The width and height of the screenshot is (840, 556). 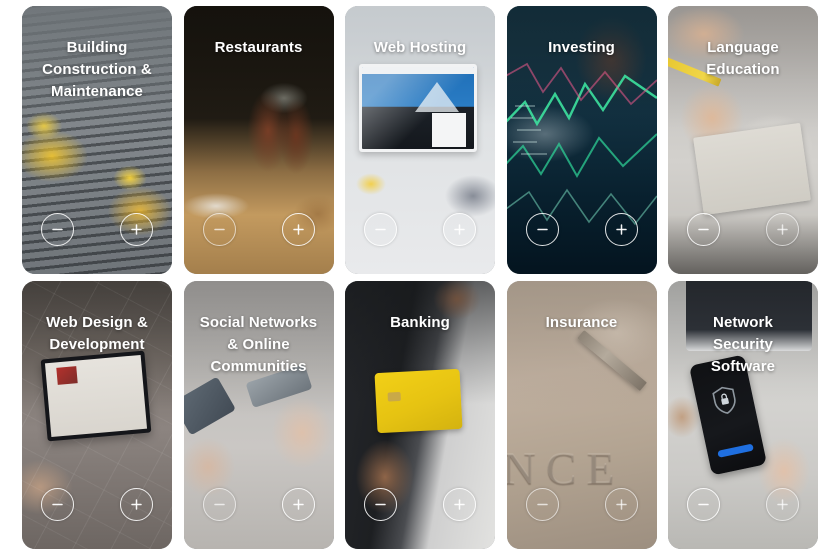 I want to click on card-title-line: Building, so click(x=97, y=47).